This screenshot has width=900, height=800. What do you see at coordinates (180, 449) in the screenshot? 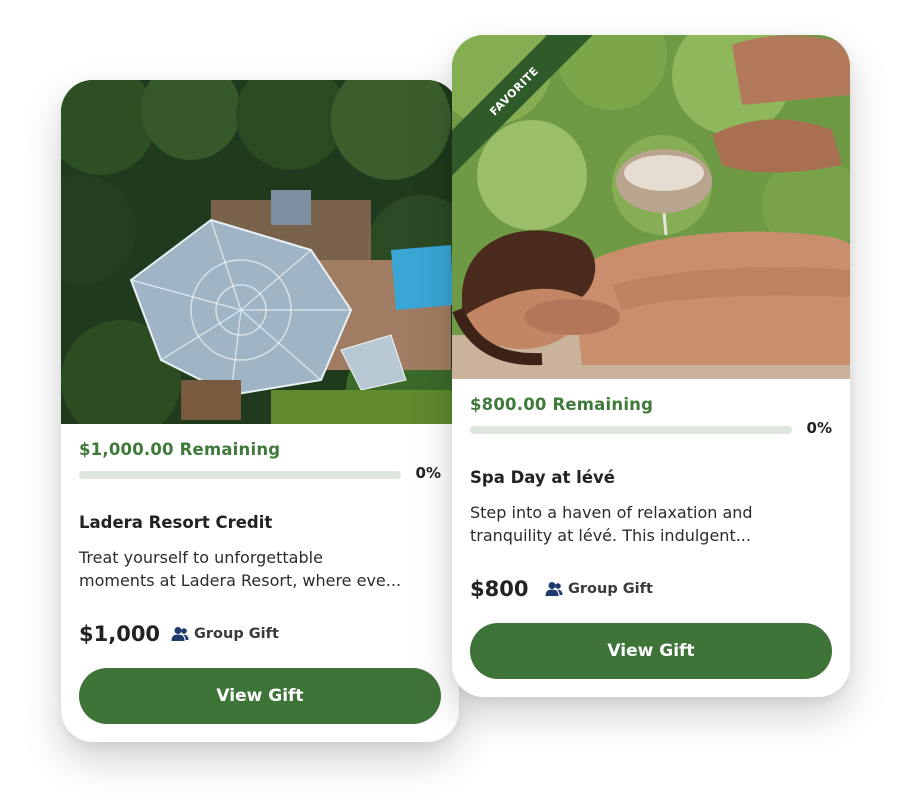
I see `remaining-amount: $1,000.00 Remaining` at bounding box center [180, 449].